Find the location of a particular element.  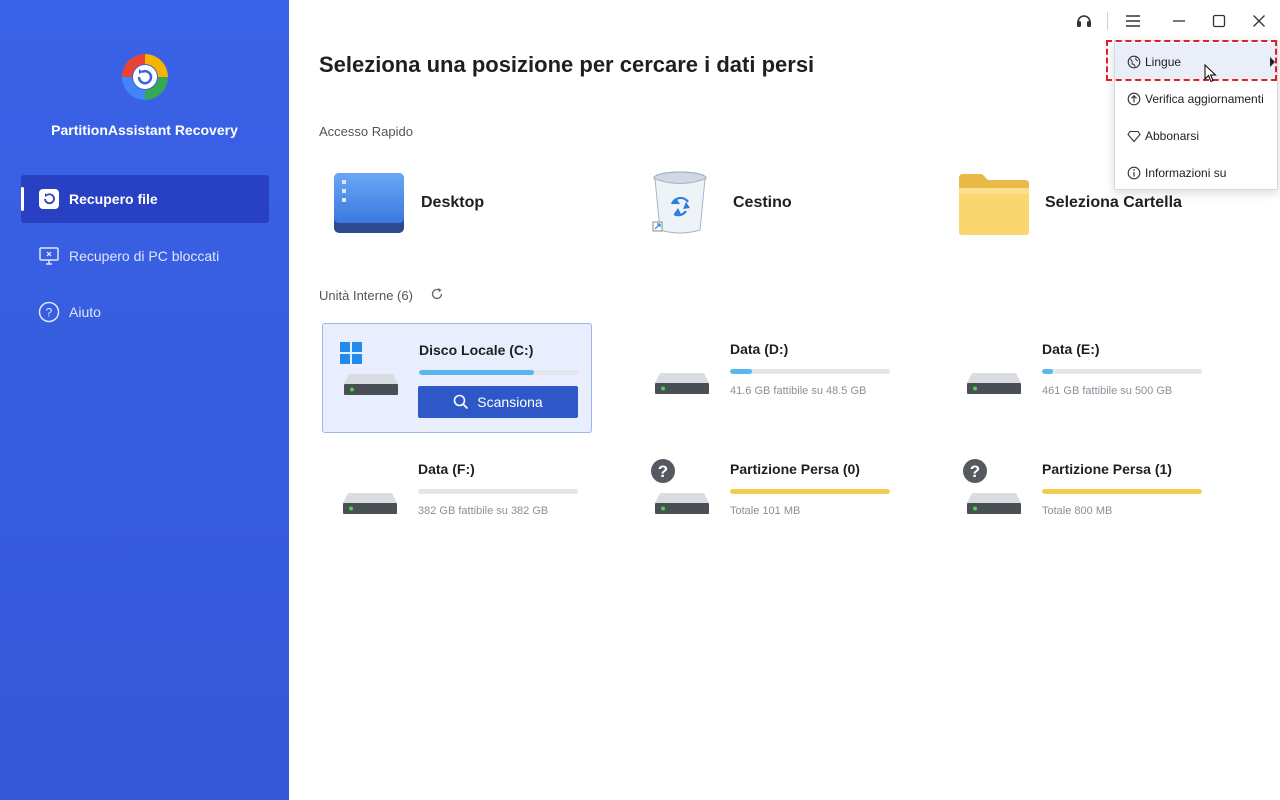

menu-item-label: Verifica aggiornamenti is located at coordinates (1204, 98).